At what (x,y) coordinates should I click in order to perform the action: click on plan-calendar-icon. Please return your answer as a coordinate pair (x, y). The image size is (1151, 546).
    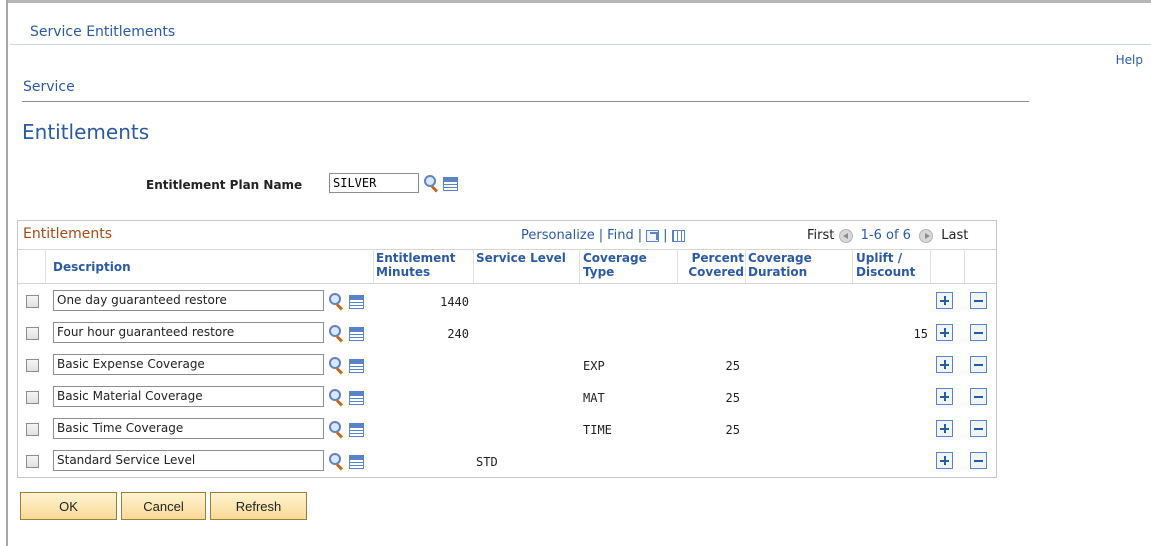
    Looking at the image, I should click on (450, 184).